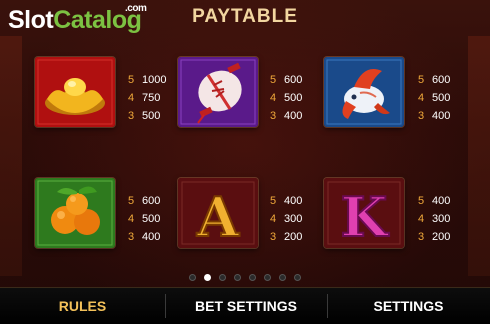 This screenshot has width=490, height=324. I want to click on lantern-pays: 5 600 4 500 3 400, so click(297, 98).